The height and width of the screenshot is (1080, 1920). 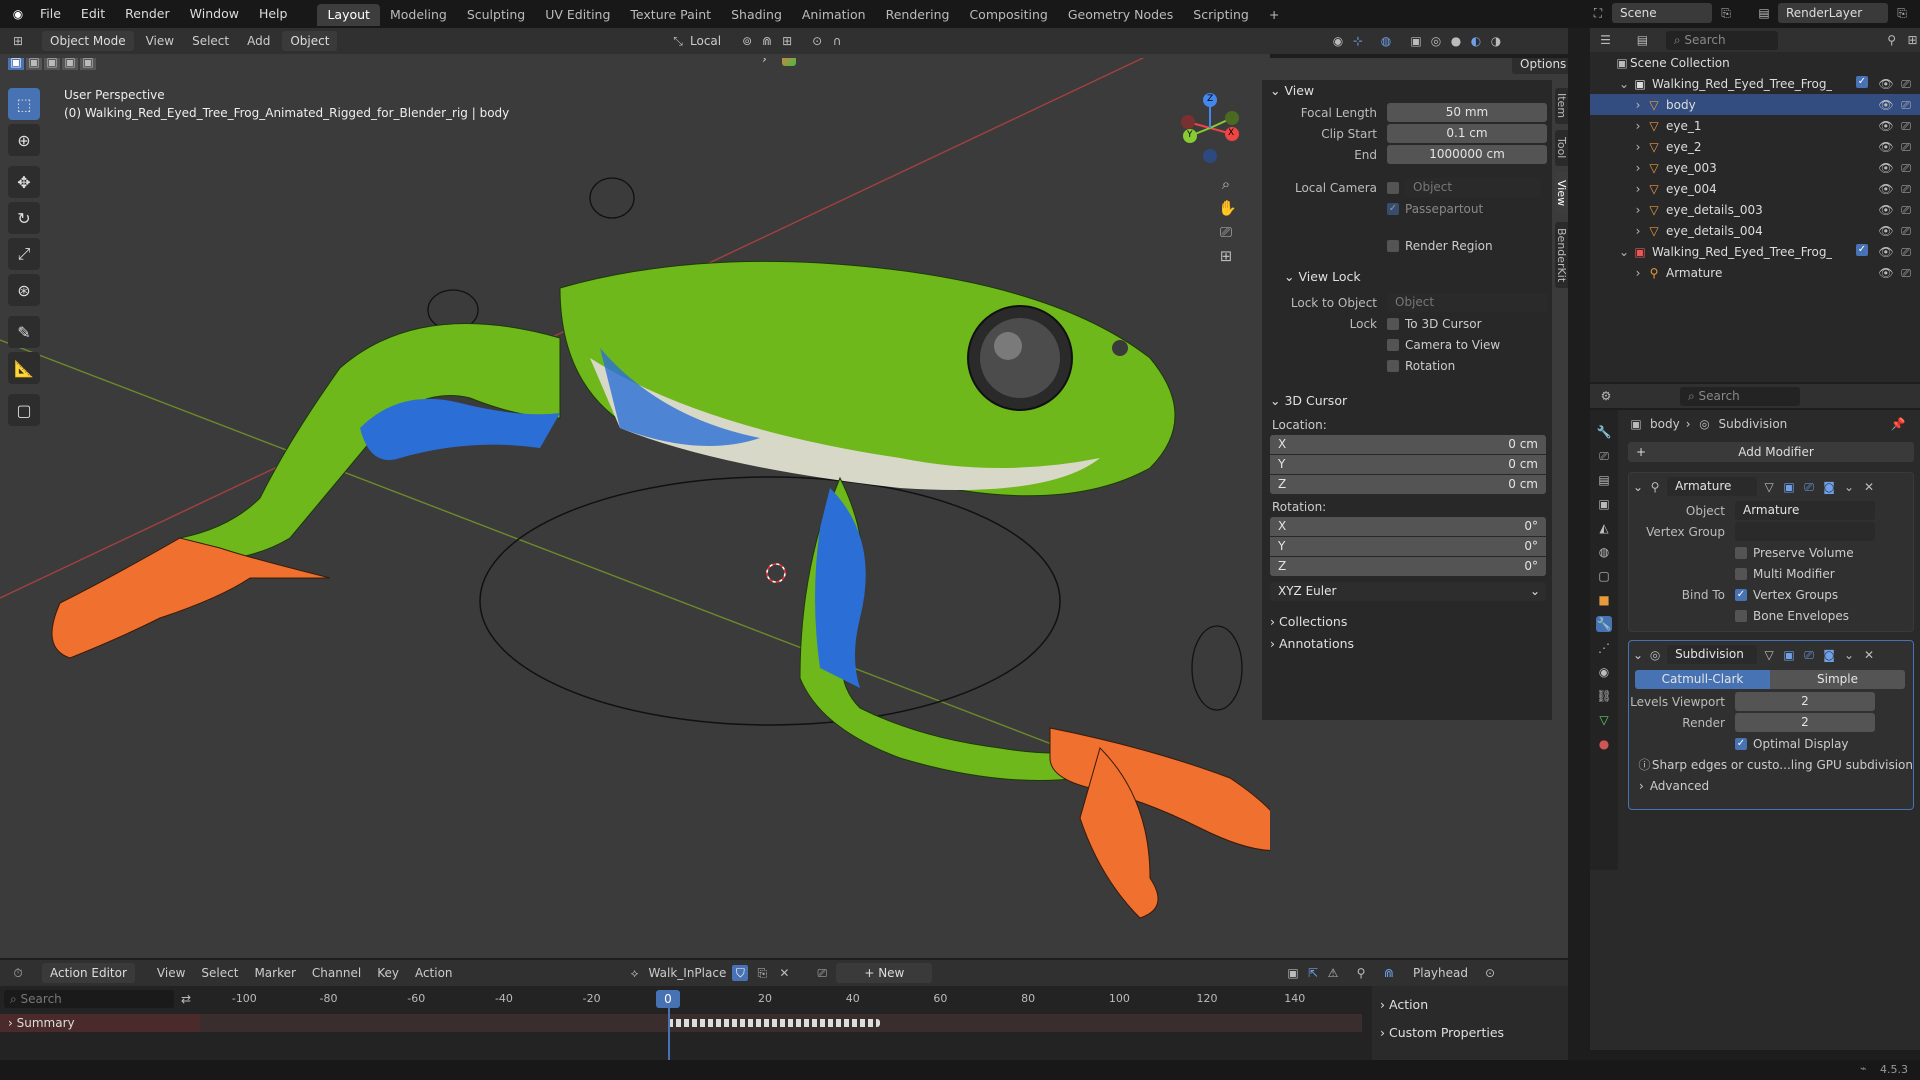 I want to click on unlink-action-icon: ✕, so click(x=784, y=973).